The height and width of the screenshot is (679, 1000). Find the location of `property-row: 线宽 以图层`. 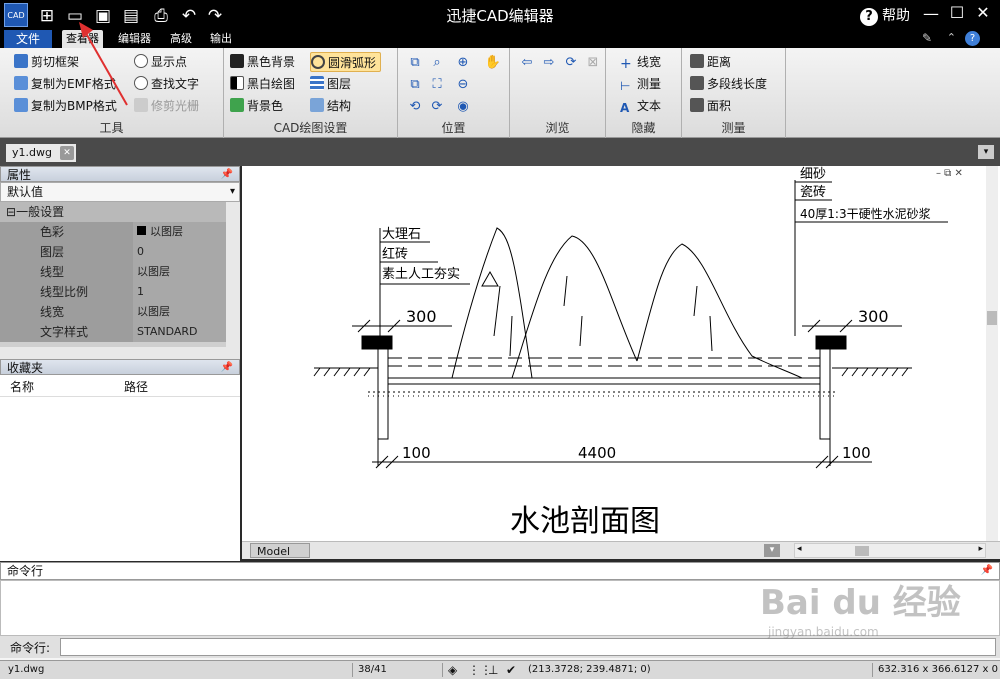

property-row: 线宽 以图层 is located at coordinates (120, 312).